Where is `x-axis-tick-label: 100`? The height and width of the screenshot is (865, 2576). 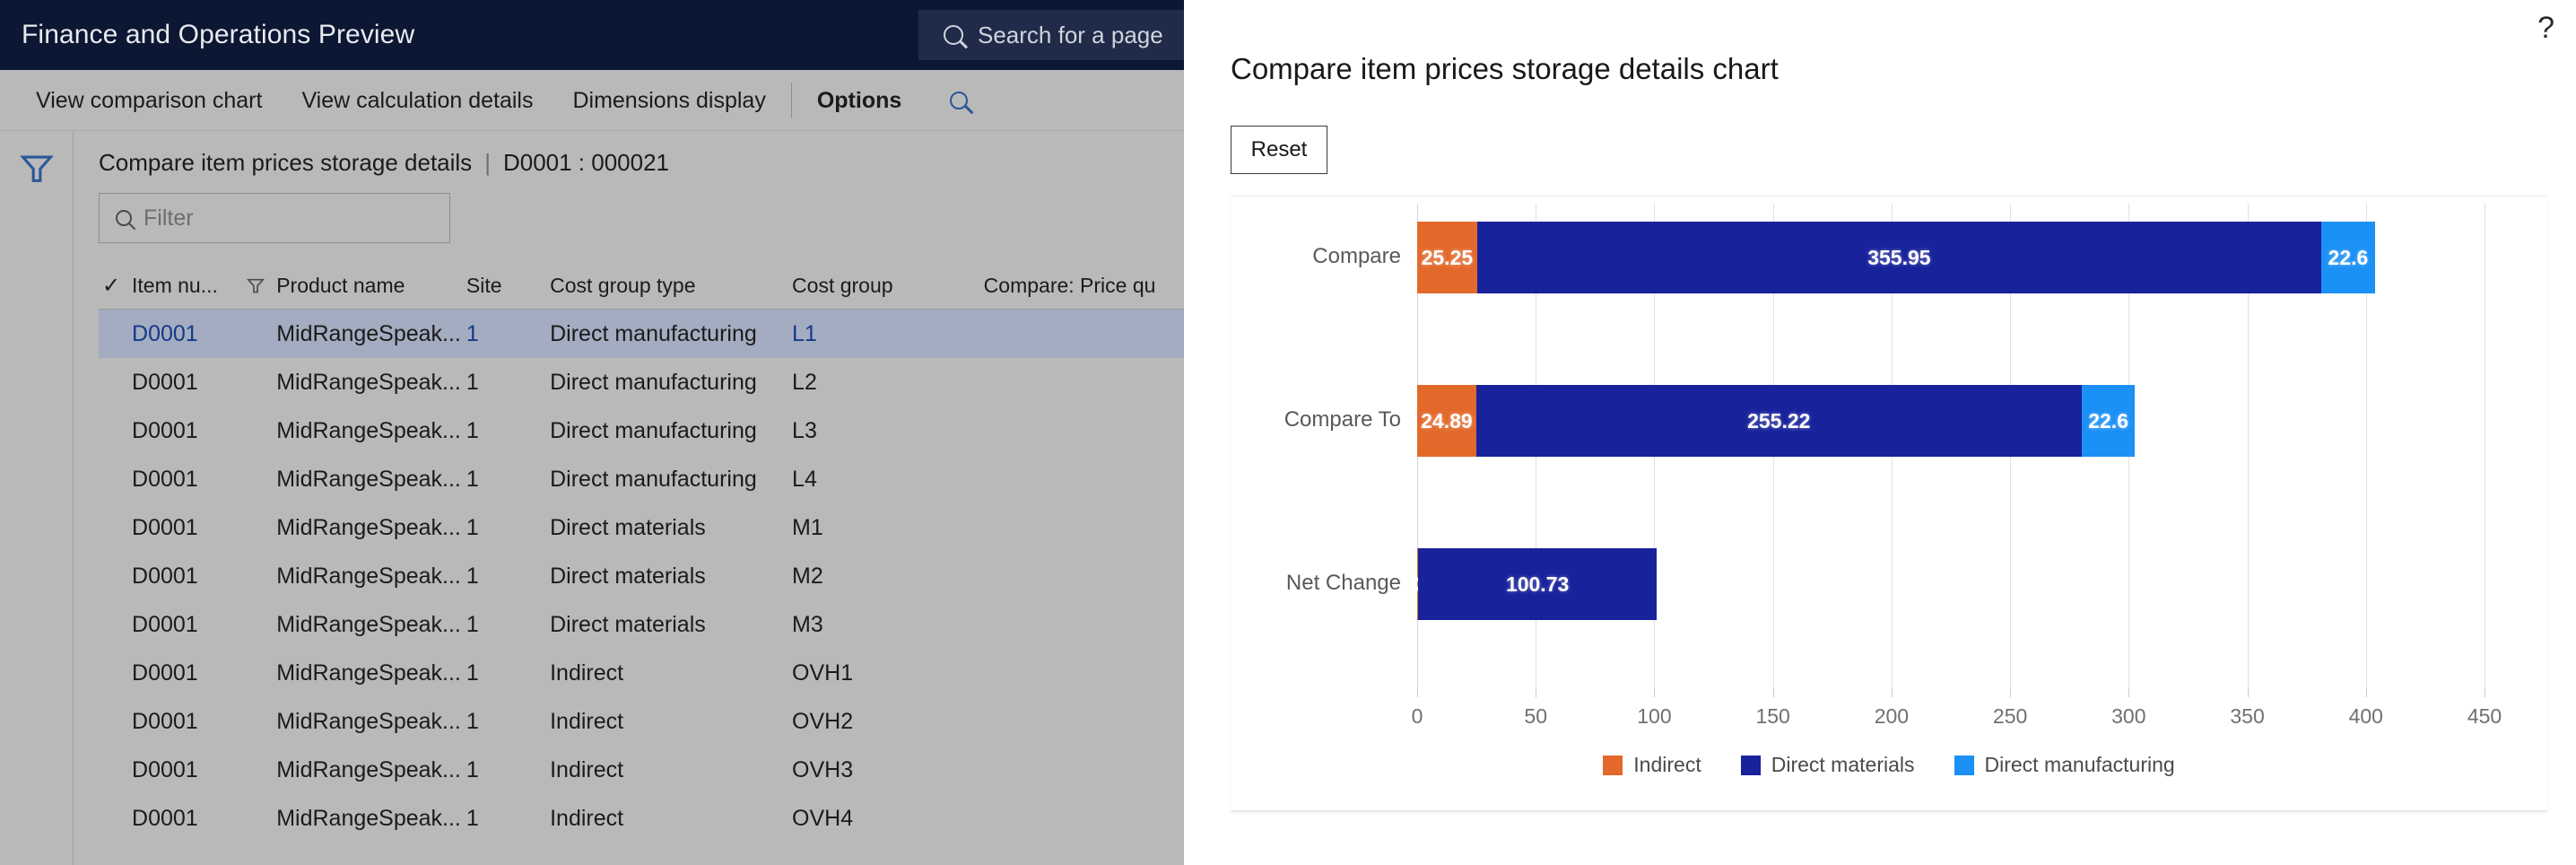
x-axis-tick-label: 100 is located at coordinates (1654, 716).